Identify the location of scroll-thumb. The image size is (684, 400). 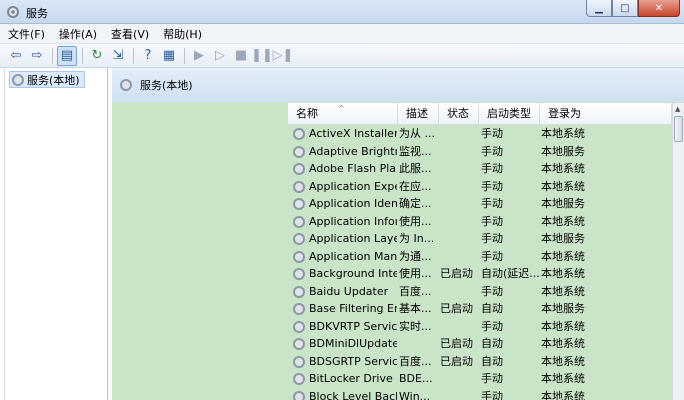
(678, 129).